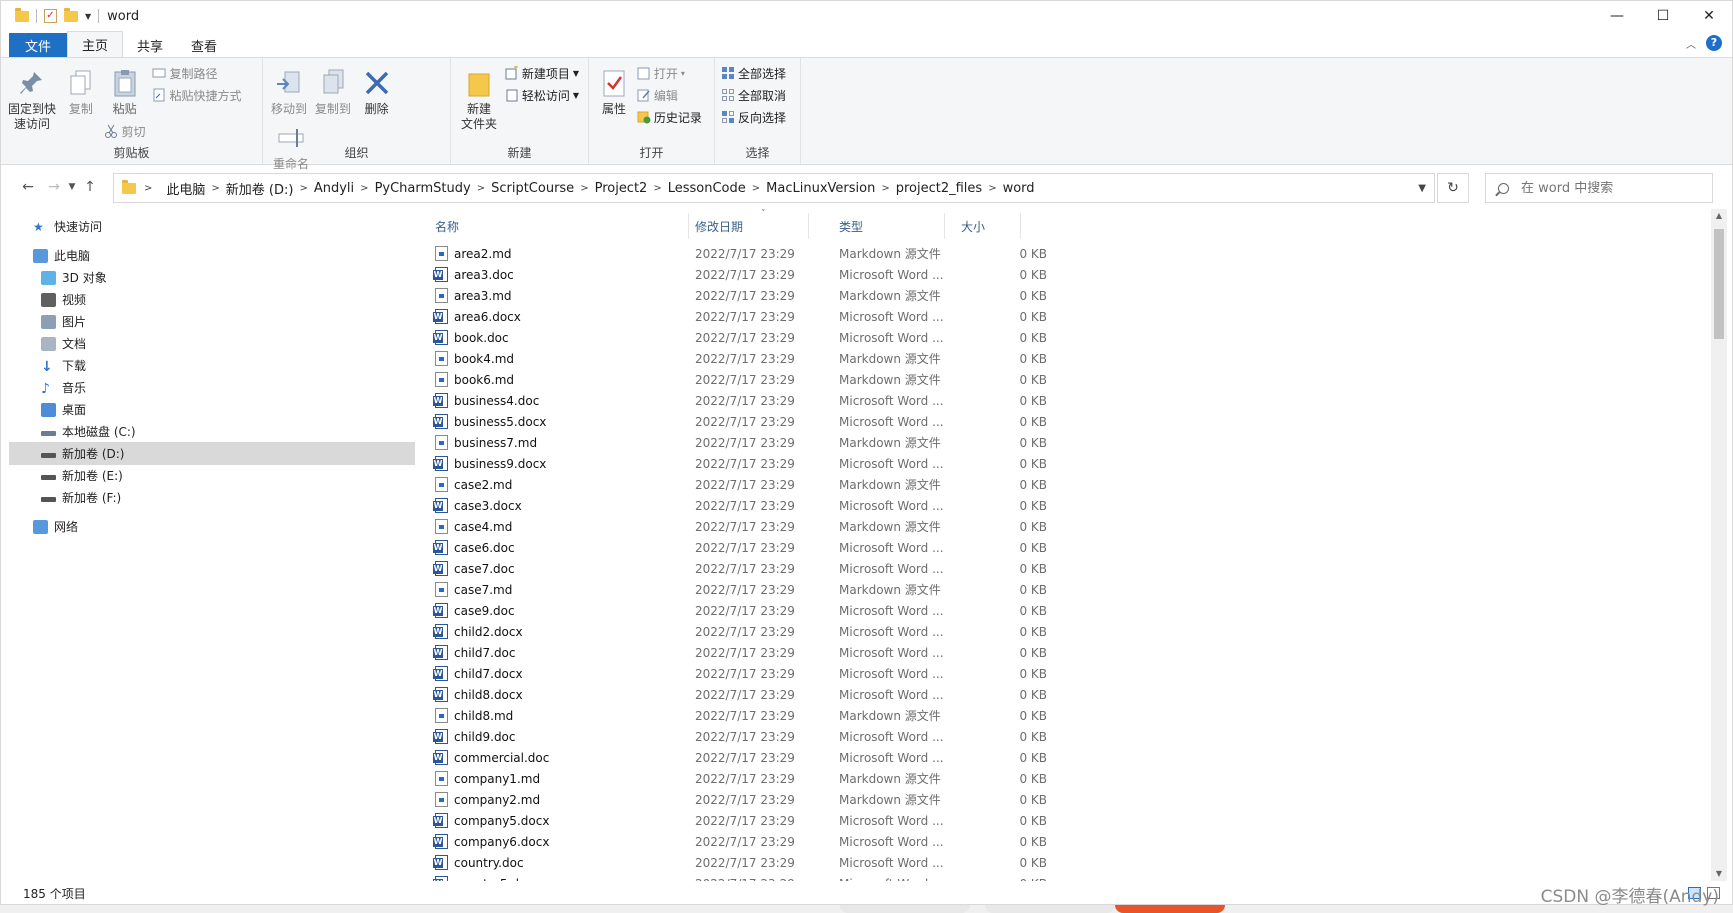  Describe the element at coordinates (28, 187) in the screenshot. I see `back-arrow-icon: ←` at that location.